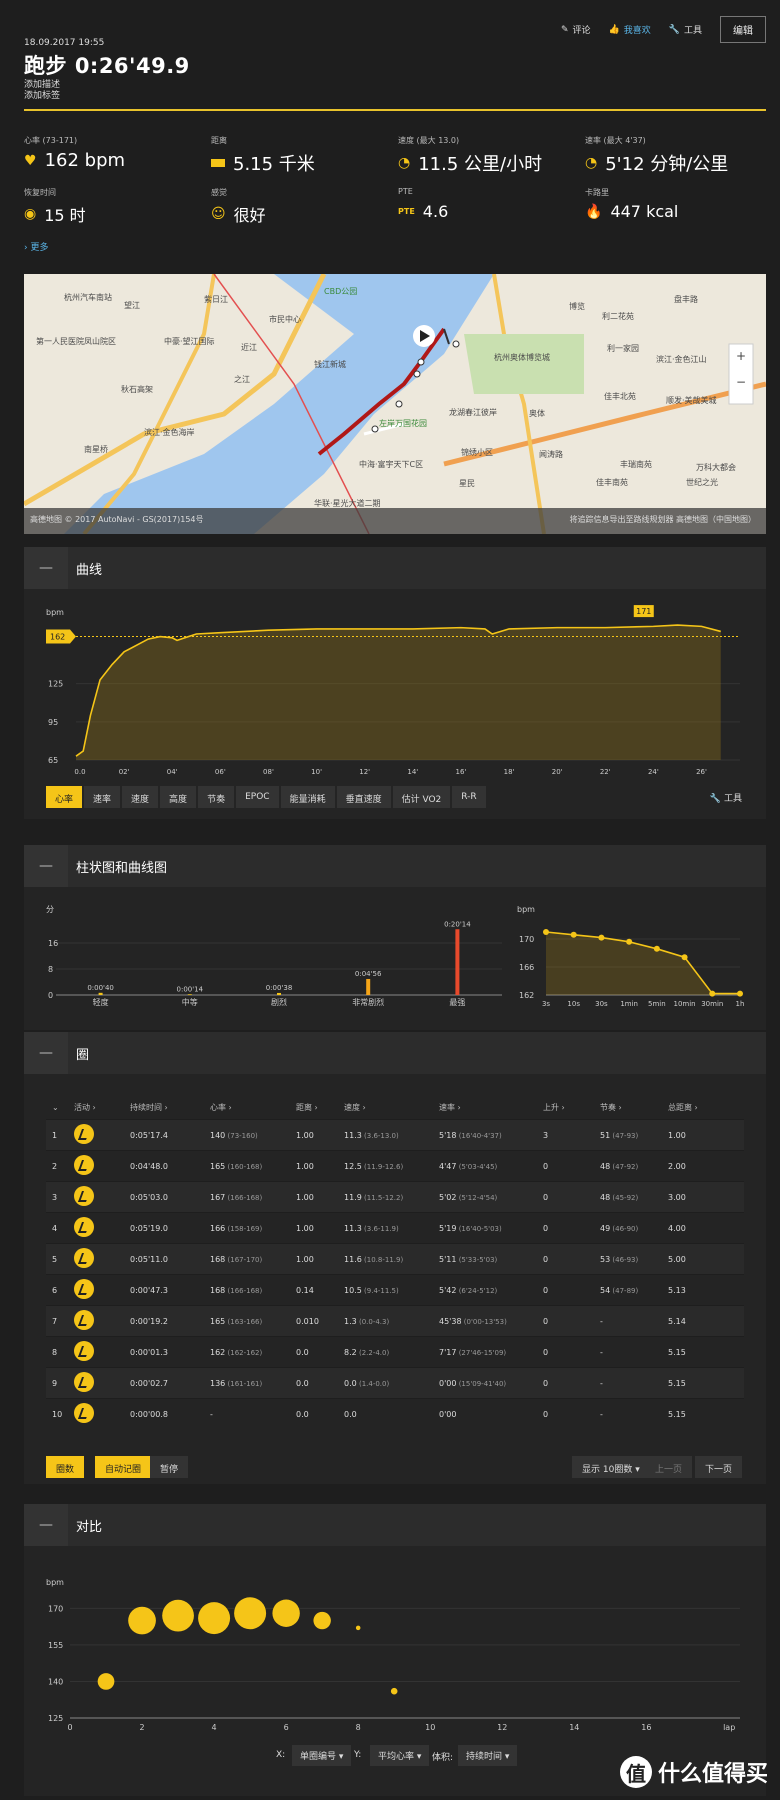  What do you see at coordinates (257, 797) in the screenshot?
I see `tab-5: EPOC` at bounding box center [257, 797].